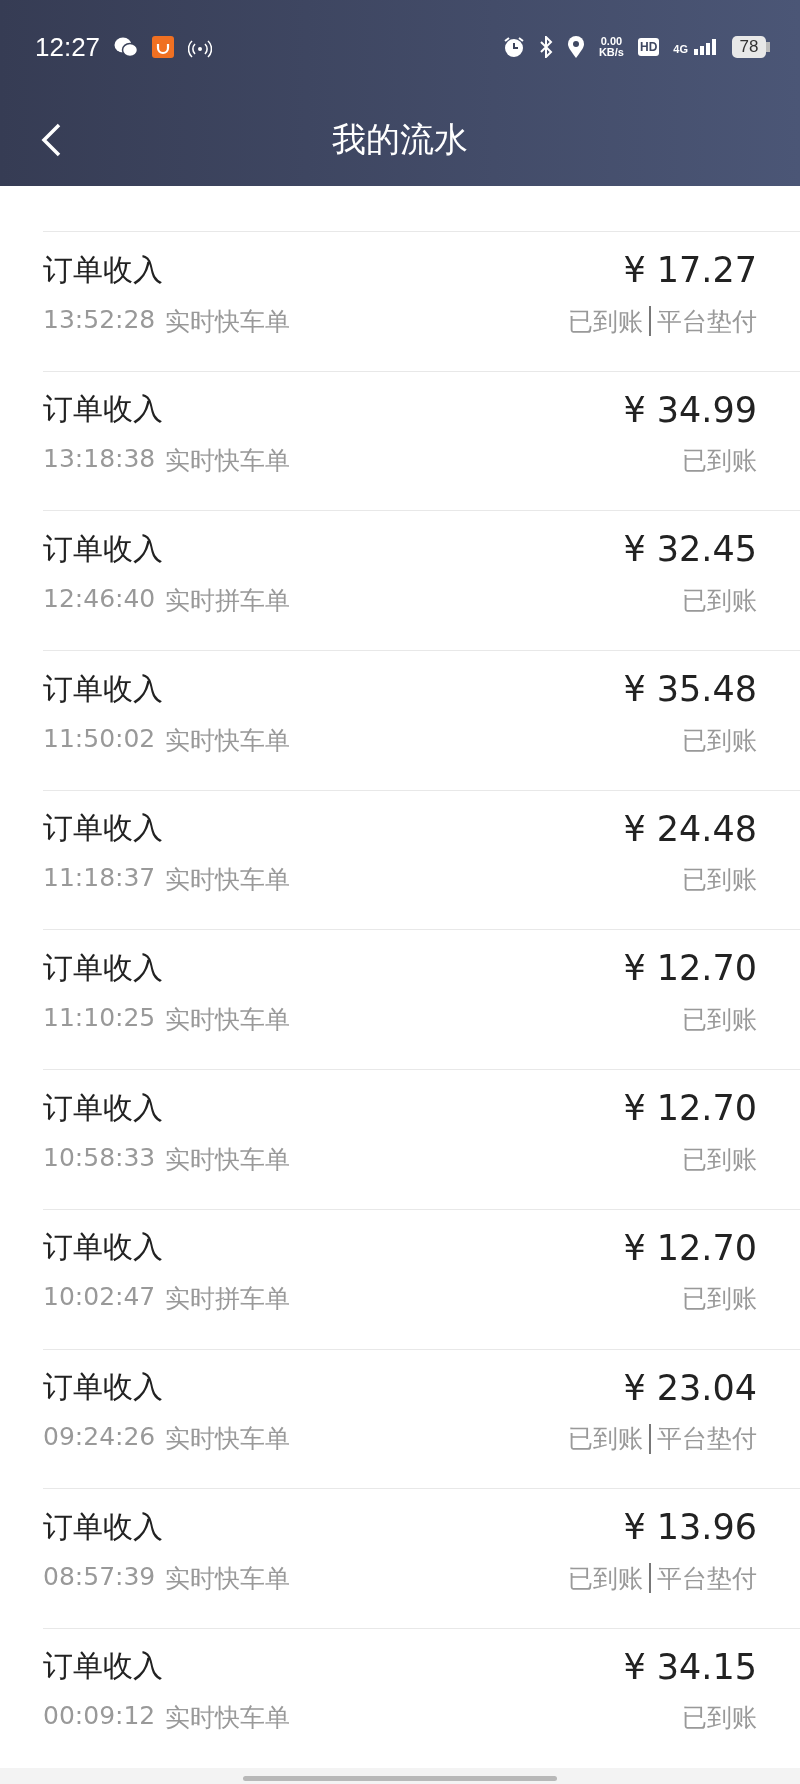  Describe the element at coordinates (690, 409) in the screenshot. I see `amount: ¥ 34.99` at that location.